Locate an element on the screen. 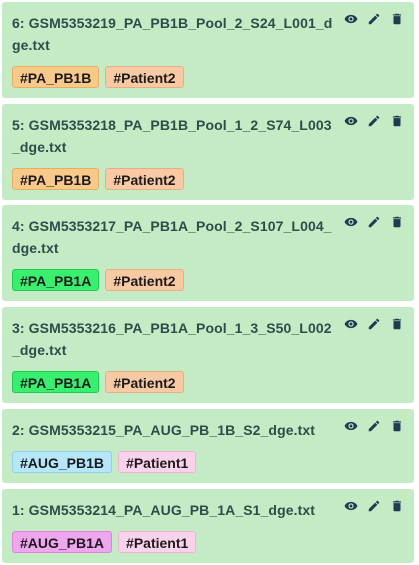 This screenshot has height=565, width=419. dataset-title: 2: GSM5353215_PA_AUG_PB_1B_S2_dge.txt is located at coordinates (174, 430).